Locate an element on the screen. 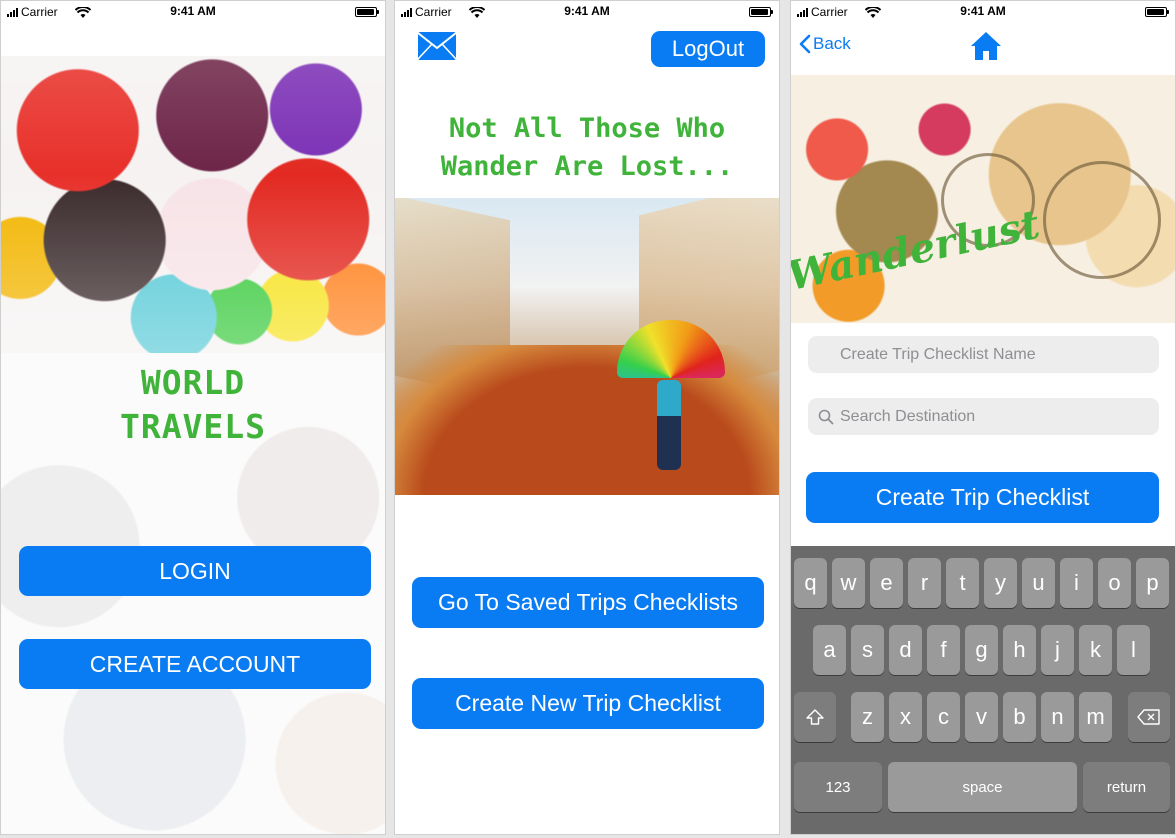 Image resolution: width=1176 pixels, height=838 pixels. key-b: b is located at coordinates (1019, 717).